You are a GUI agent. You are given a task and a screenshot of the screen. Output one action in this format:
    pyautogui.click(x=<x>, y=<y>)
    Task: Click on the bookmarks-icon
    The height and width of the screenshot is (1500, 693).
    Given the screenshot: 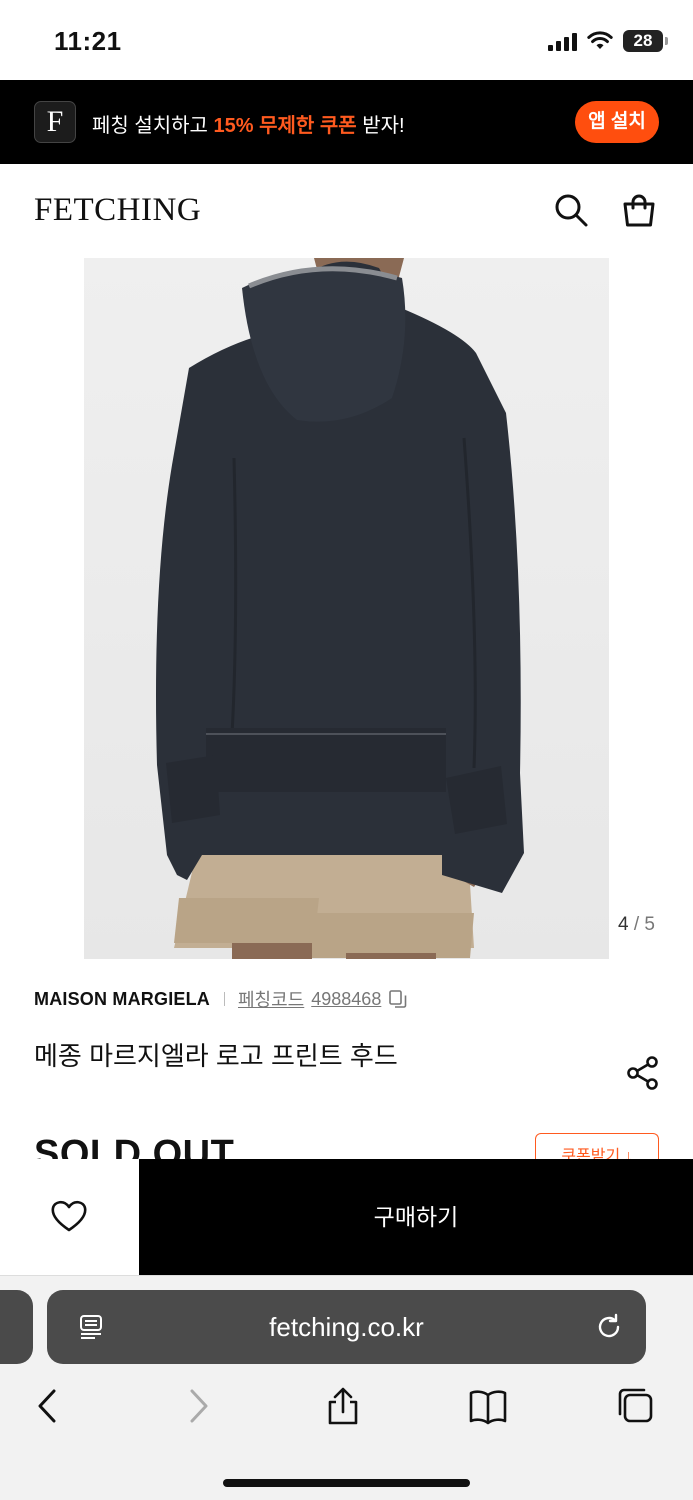 What is the action you would take?
    pyautogui.click(x=488, y=1406)
    